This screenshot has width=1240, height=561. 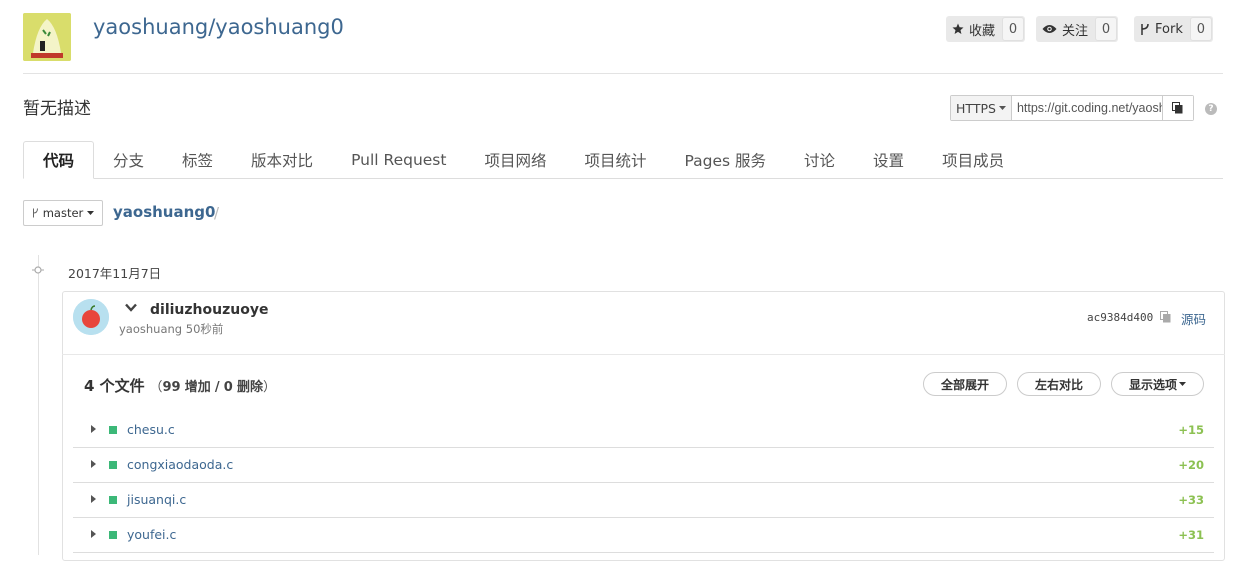 What do you see at coordinates (1120, 317) in the screenshot?
I see `commit-hash: ac9384d400` at bounding box center [1120, 317].